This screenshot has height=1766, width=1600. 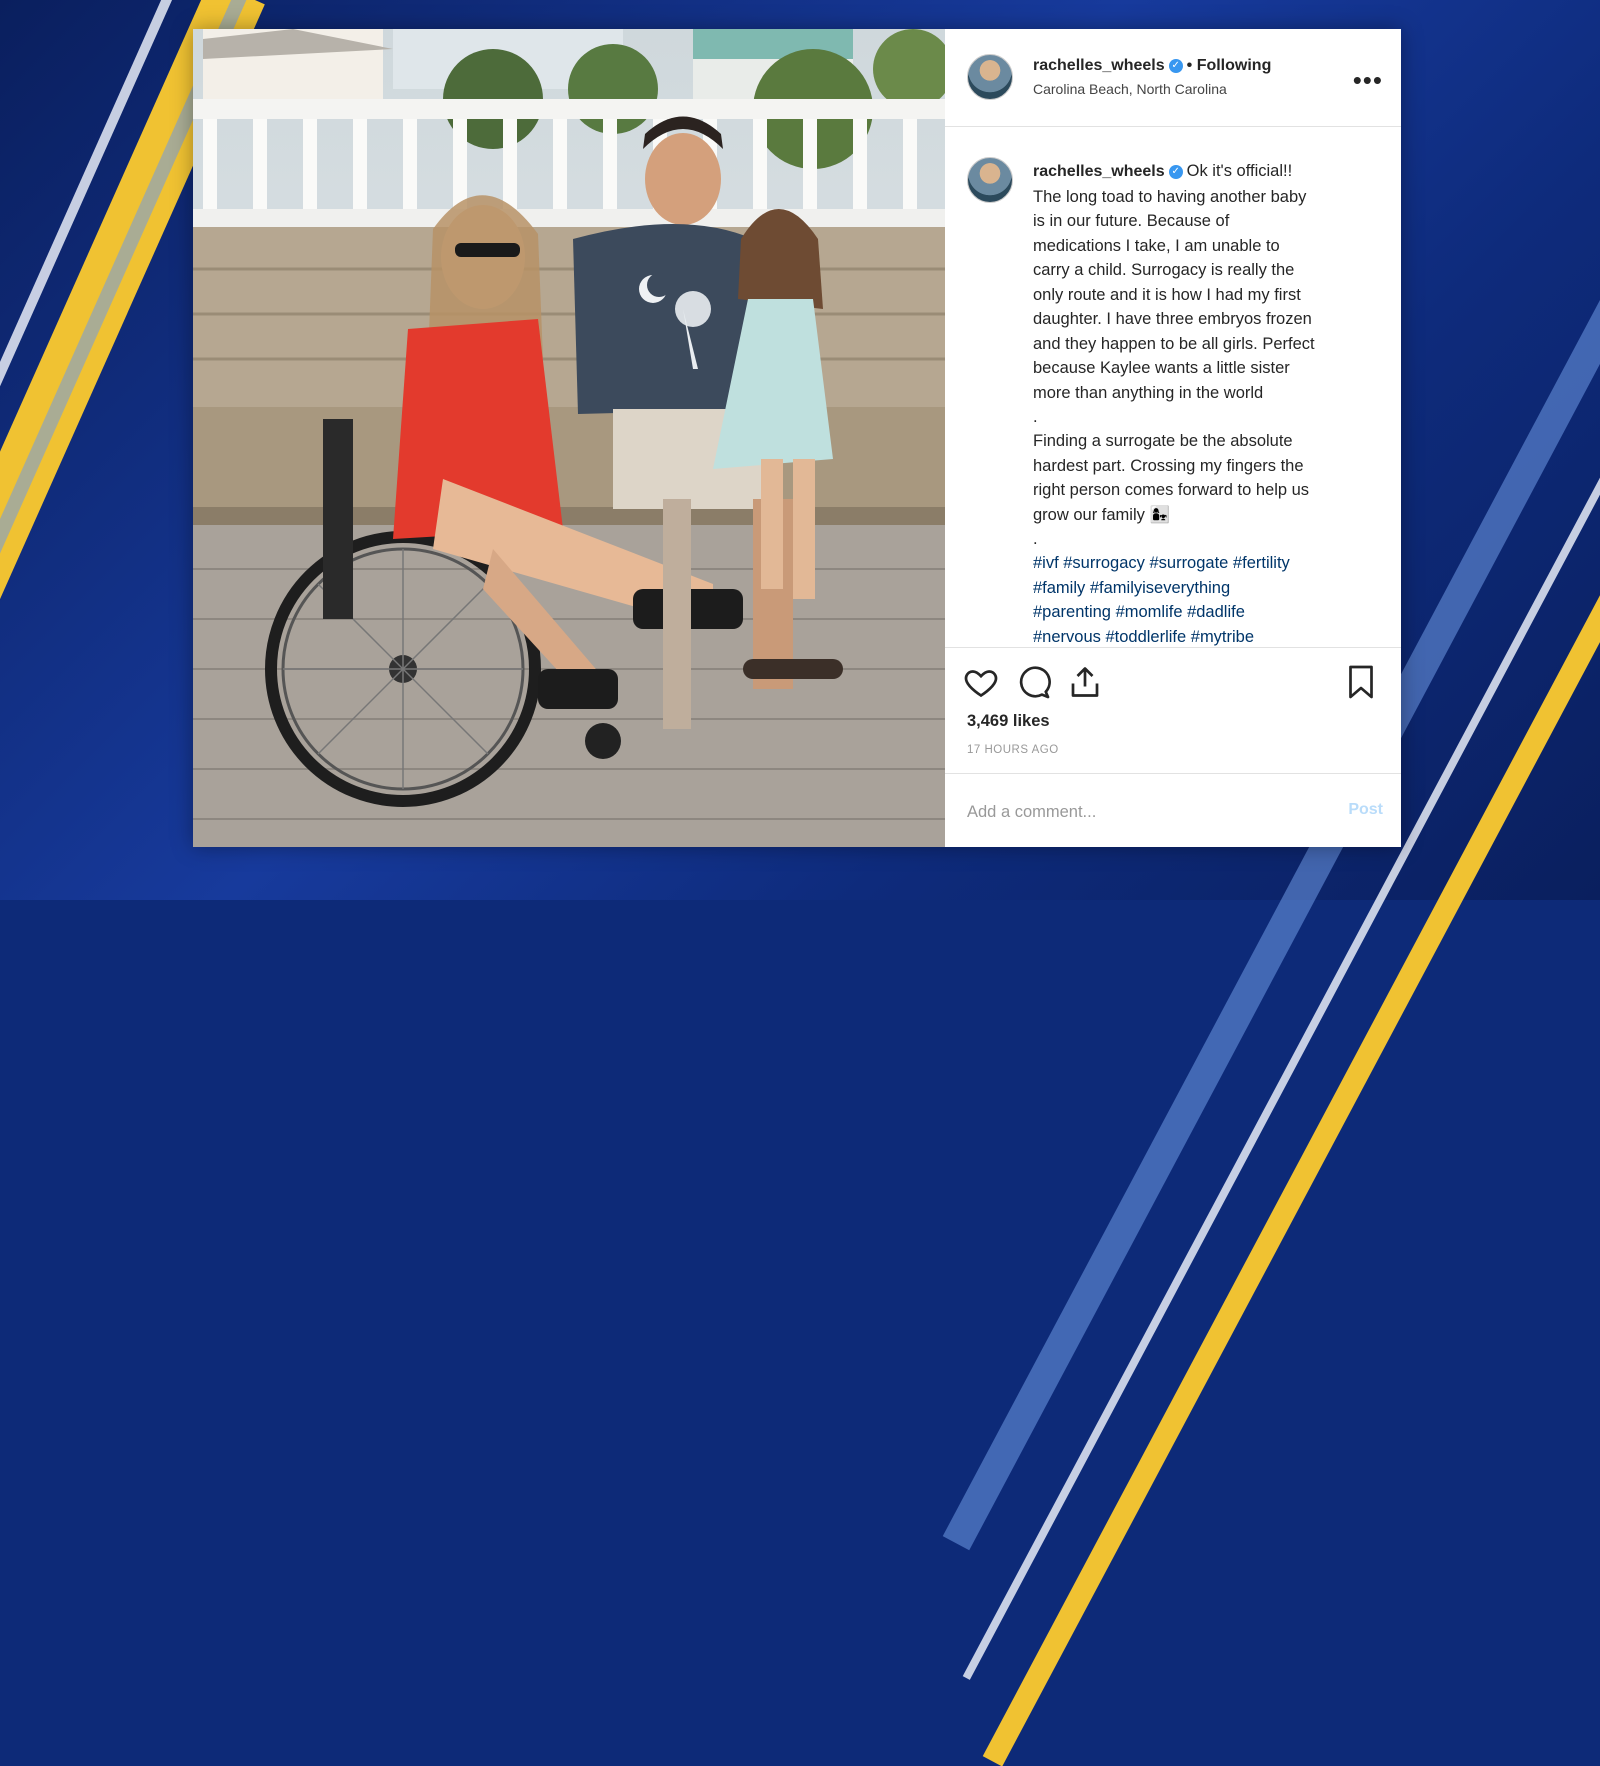 What do you see at coordinates (1164, 270) in the screenshot?
I see `caption-line: carry a child. Surrogacy is really the` at bounding box center [1164, 270].